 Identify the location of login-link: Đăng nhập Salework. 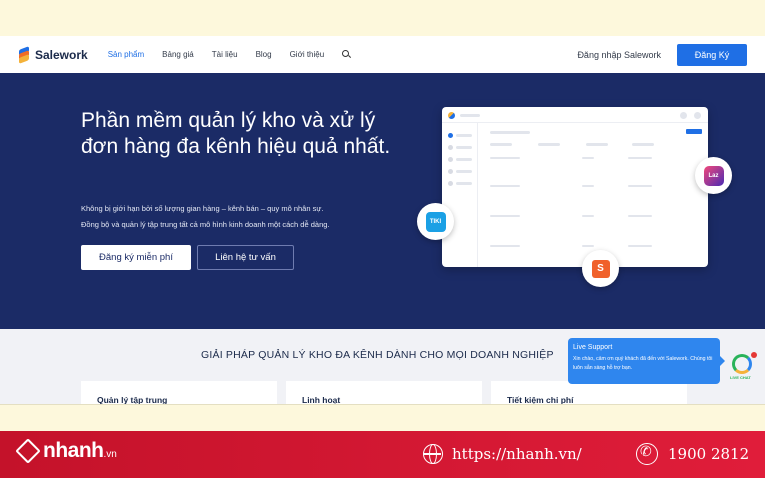
(619, 55).